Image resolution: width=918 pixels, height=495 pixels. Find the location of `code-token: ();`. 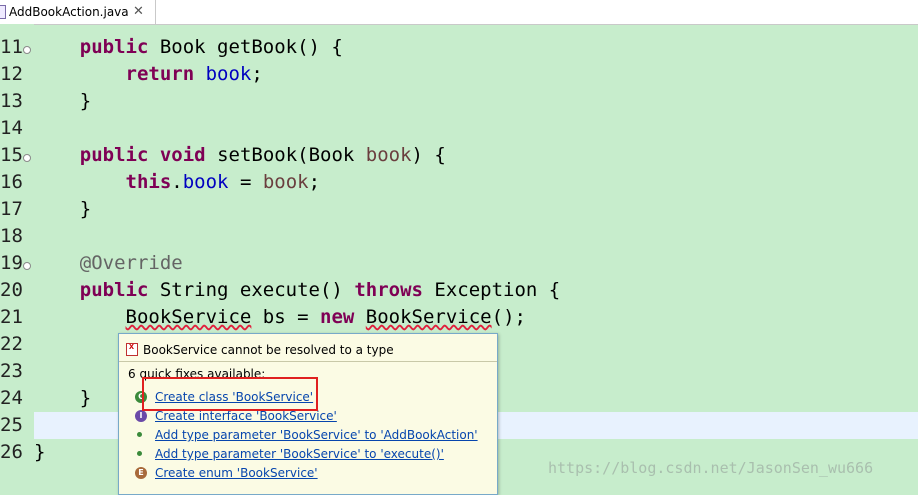

code-token: (); is located at coordinates (508, 317).